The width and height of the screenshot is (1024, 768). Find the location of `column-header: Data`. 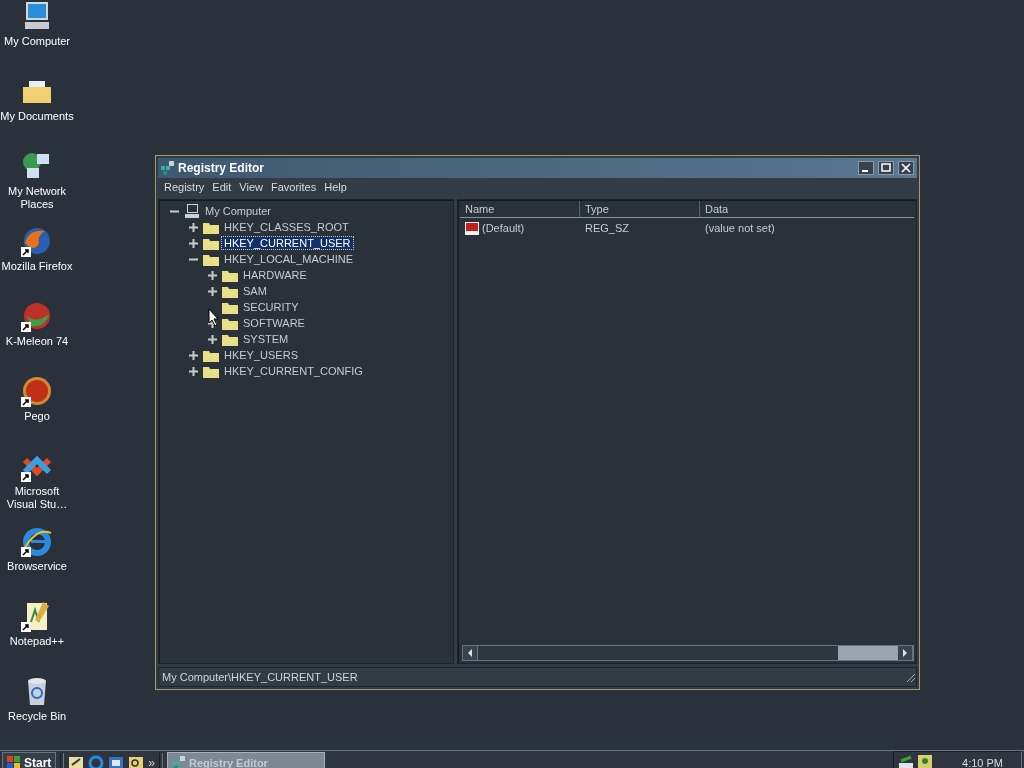

column-header: Data is located at coordinates (807, 209).